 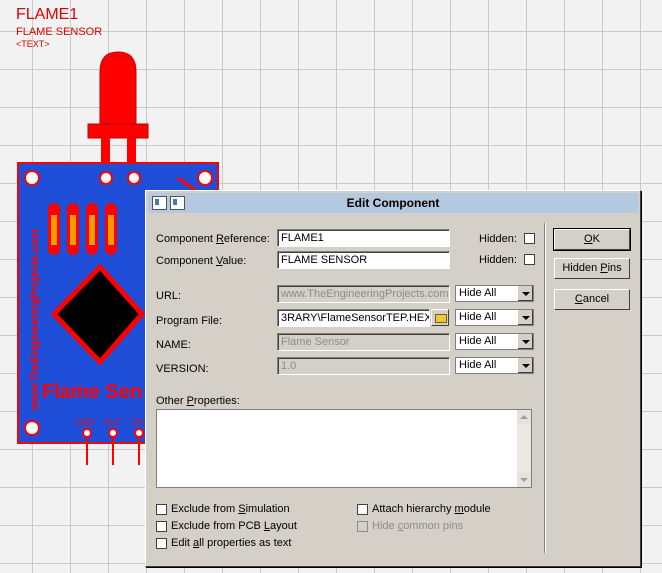 I want to click on reference-hidden-label: Hidden:, so click(x=498, y=239).